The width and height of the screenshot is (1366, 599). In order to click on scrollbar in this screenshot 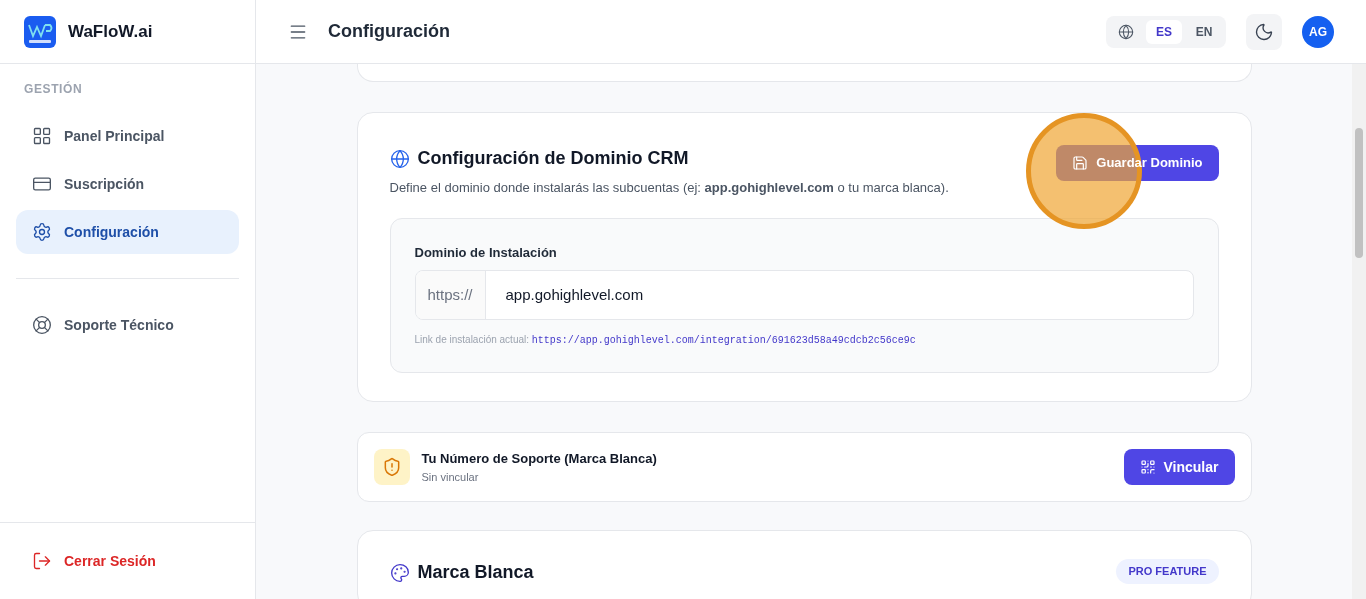, I will do `click(1359, 331)`.